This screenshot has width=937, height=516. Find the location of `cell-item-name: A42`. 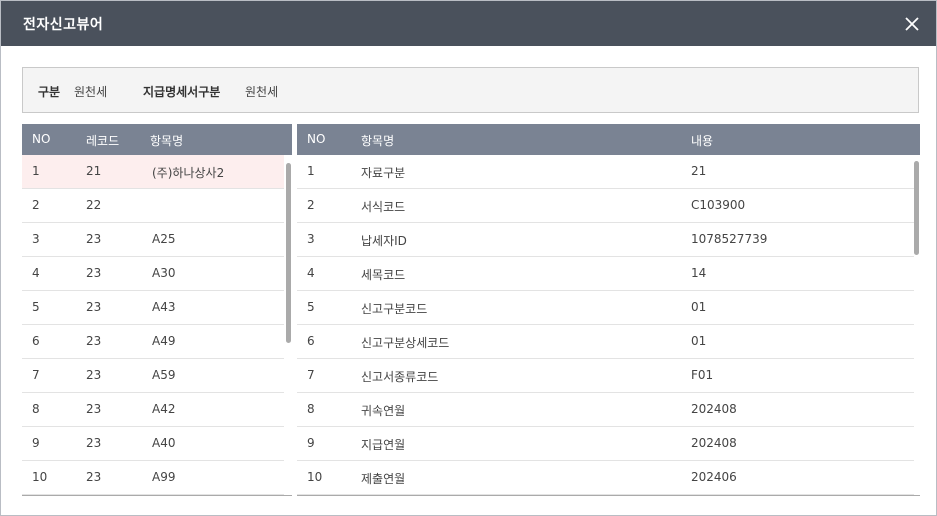

cell-item-name: A42 is located at coordinates (164, 409).